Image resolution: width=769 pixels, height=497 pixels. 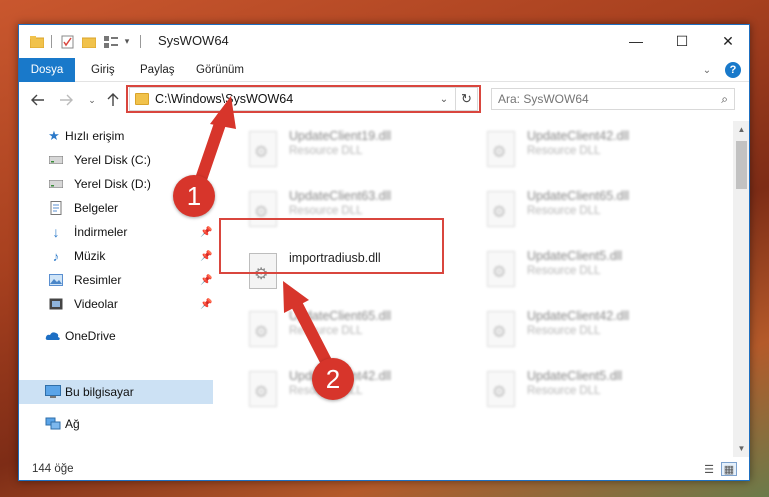 What do you see at coordinates (682, 41) in the screenshot?
I see `maximize-button: ☐` at bounding box center [682, 41].